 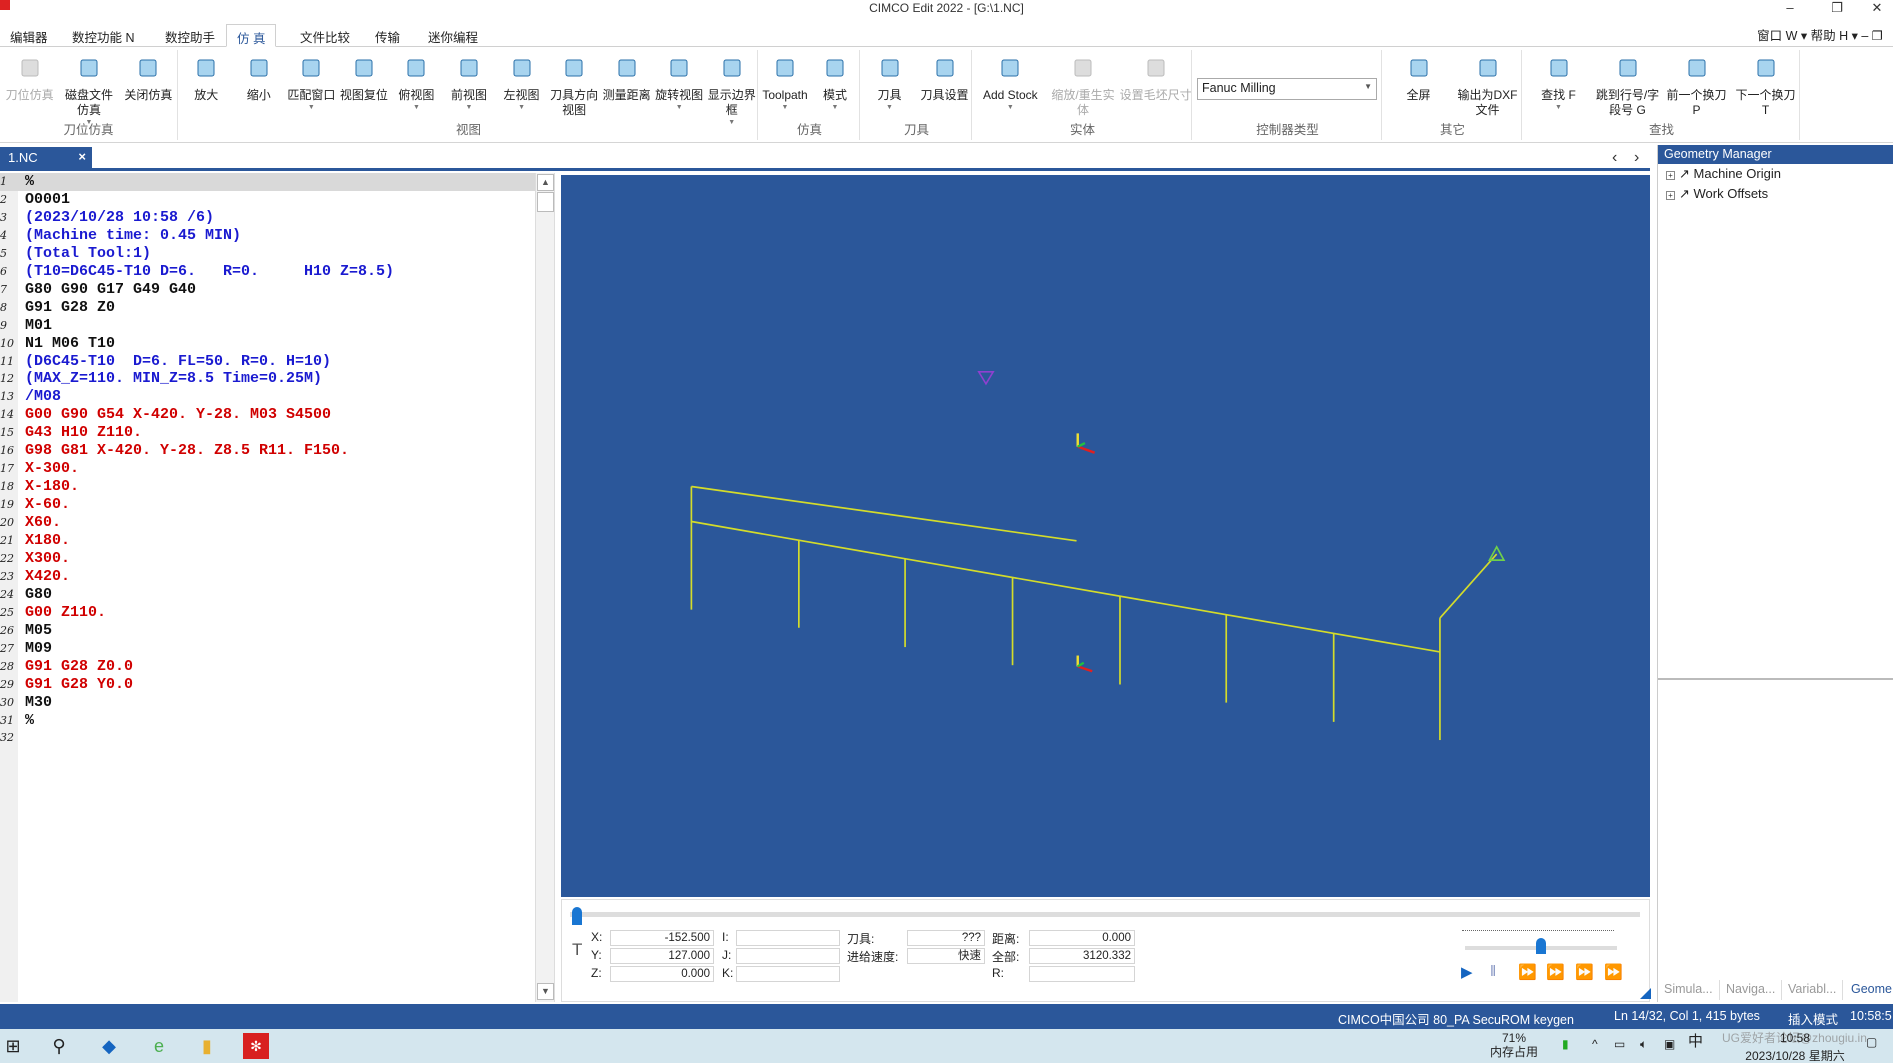 What do you see at coordinates (1010, 83) in the screenshot?
I see `ribbon-button: Add Stock ▼` at bounding box center [1010, 83].